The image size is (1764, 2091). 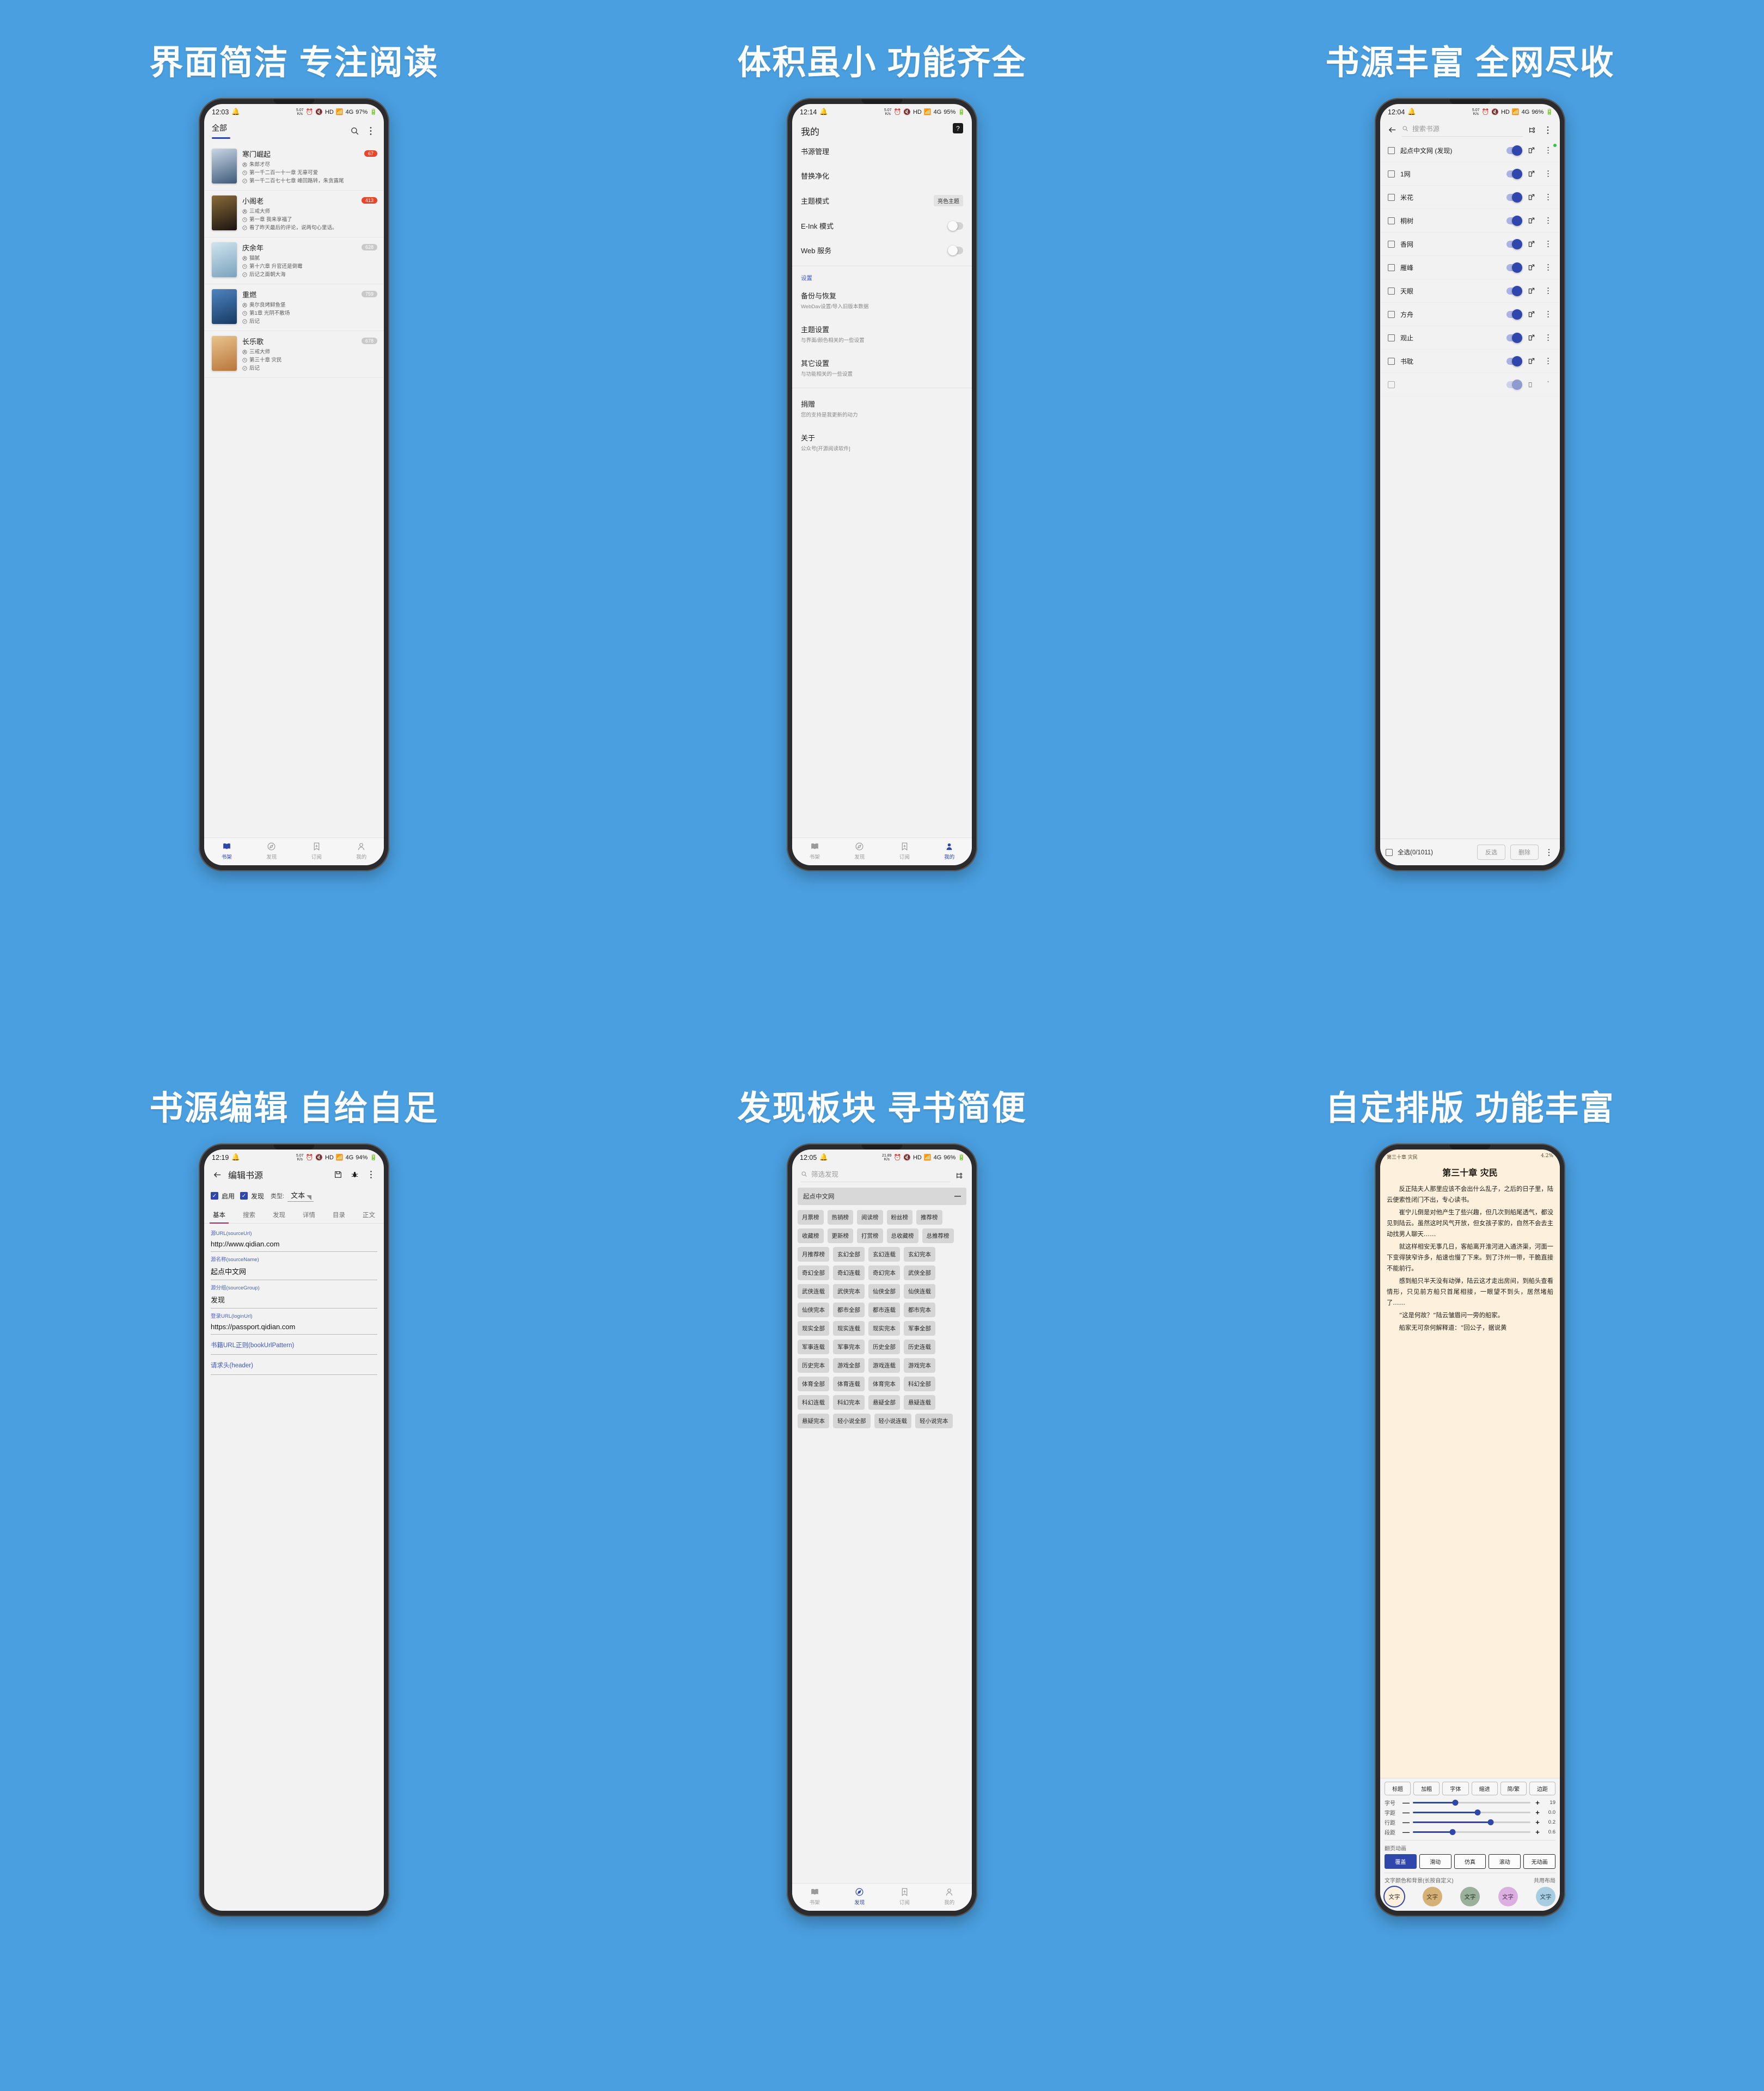 What do you see at coordinates (294, 1345) in the screenshot?
I see `field-label-book-url-pattern: 书籍URL正则(bookUrlPattern)` at bounding box center [294, 1345].